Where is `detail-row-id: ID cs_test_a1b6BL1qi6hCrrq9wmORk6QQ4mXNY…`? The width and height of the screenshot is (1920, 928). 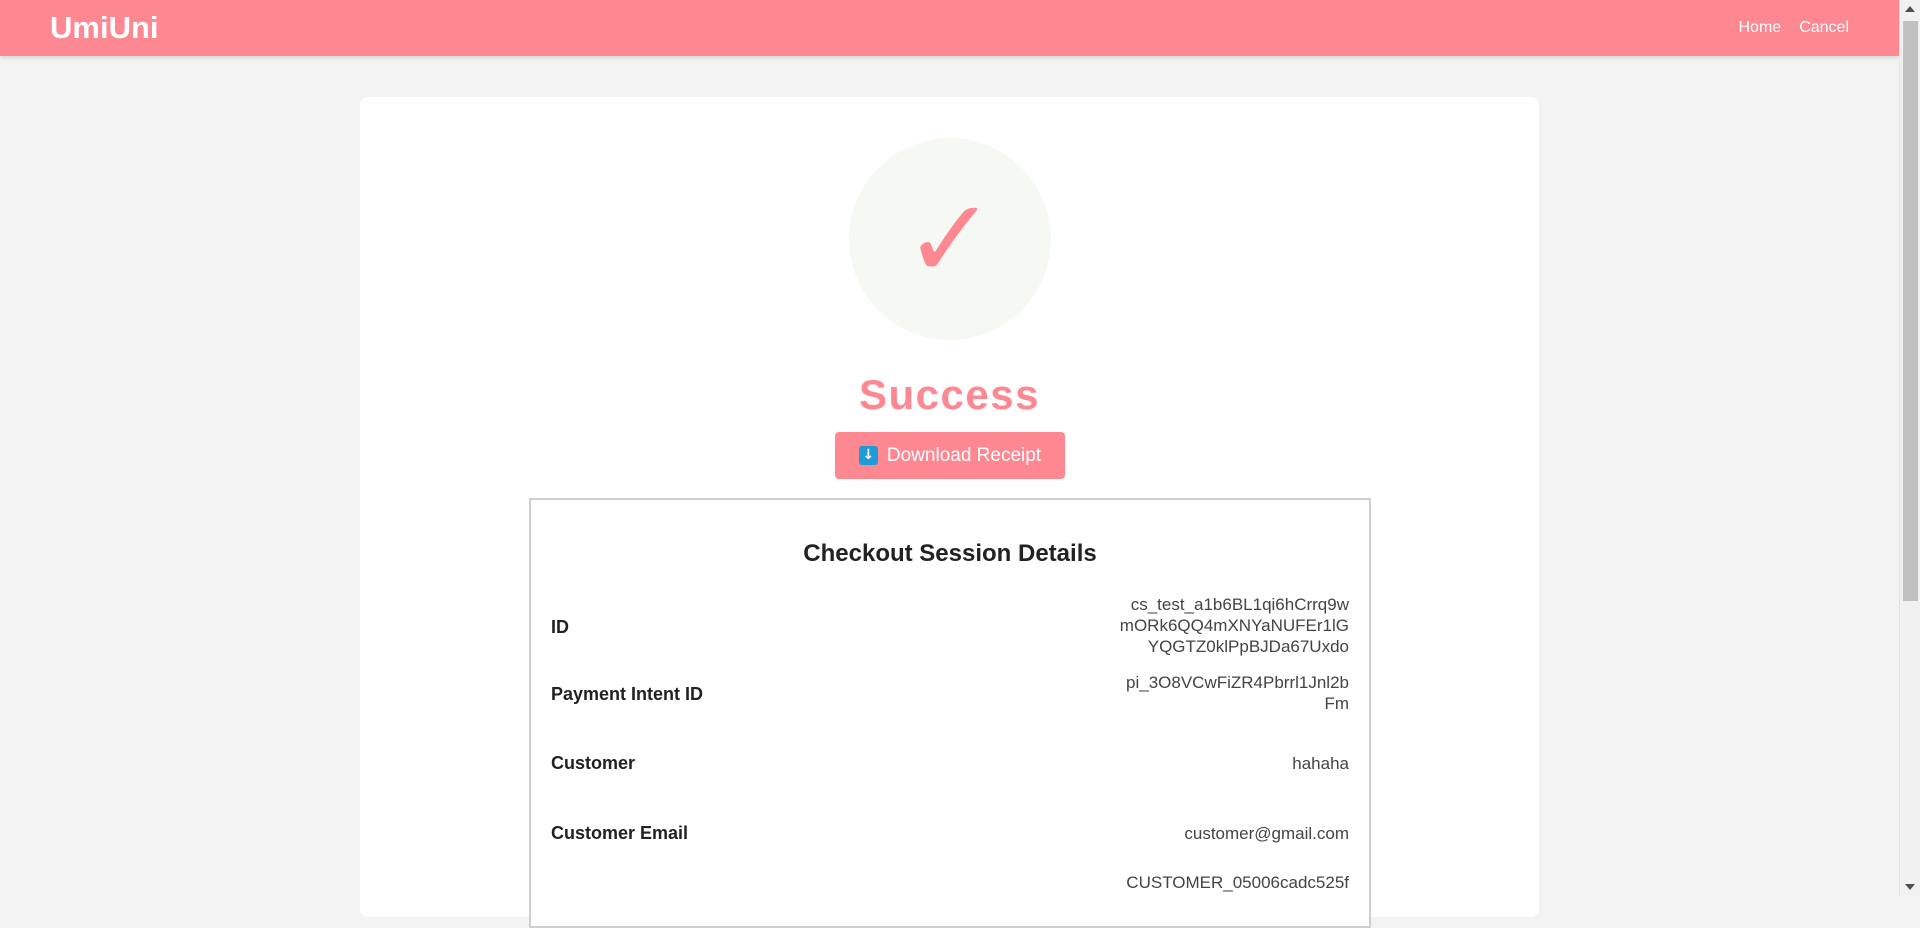 detail-row-id: ID cs_test_a1b6BL1qi6hCrrq9wmORk6QQ4mXNY… is located at coordinates (950, 627).